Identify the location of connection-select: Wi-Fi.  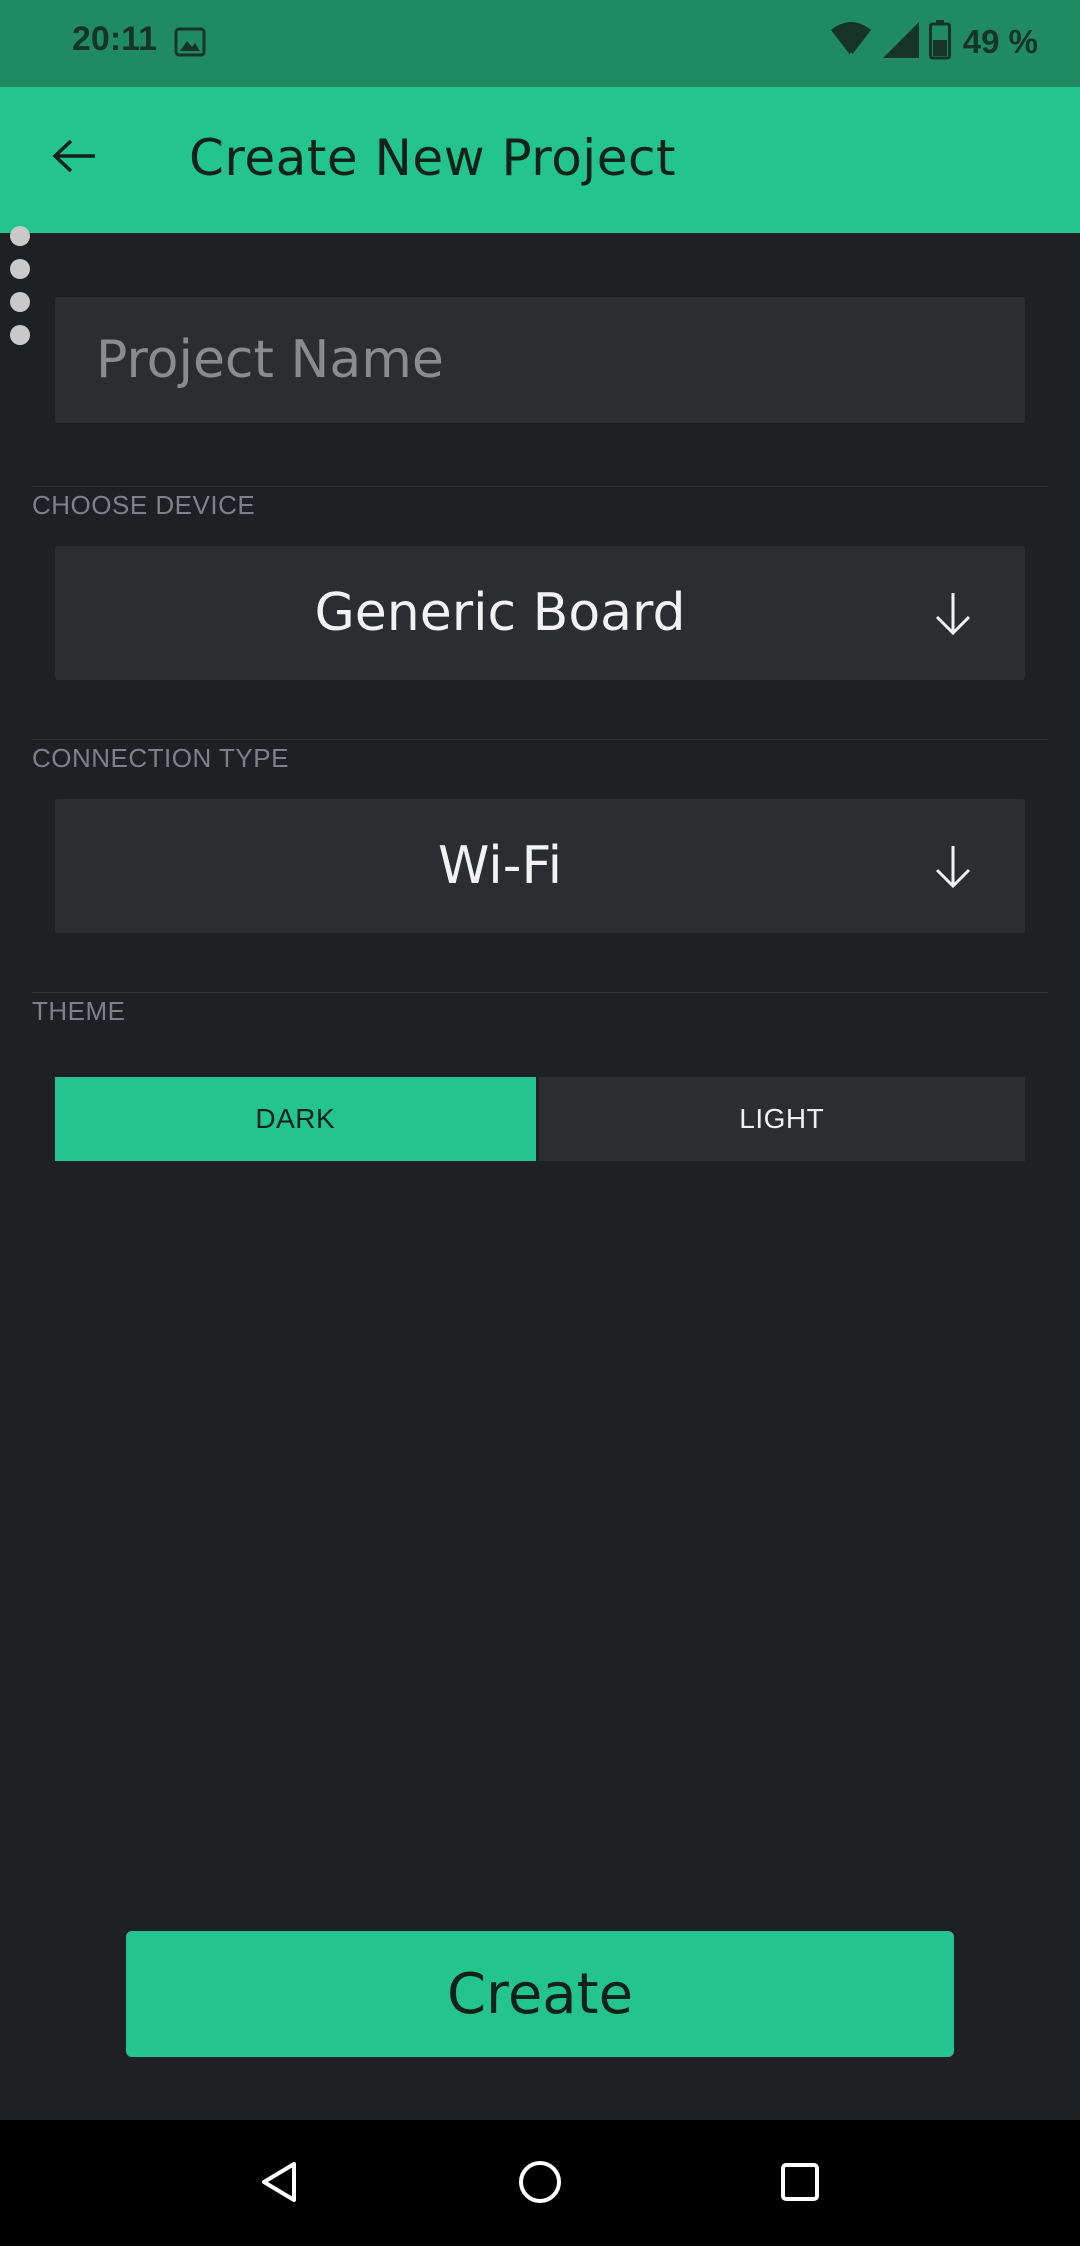
(540, 866).